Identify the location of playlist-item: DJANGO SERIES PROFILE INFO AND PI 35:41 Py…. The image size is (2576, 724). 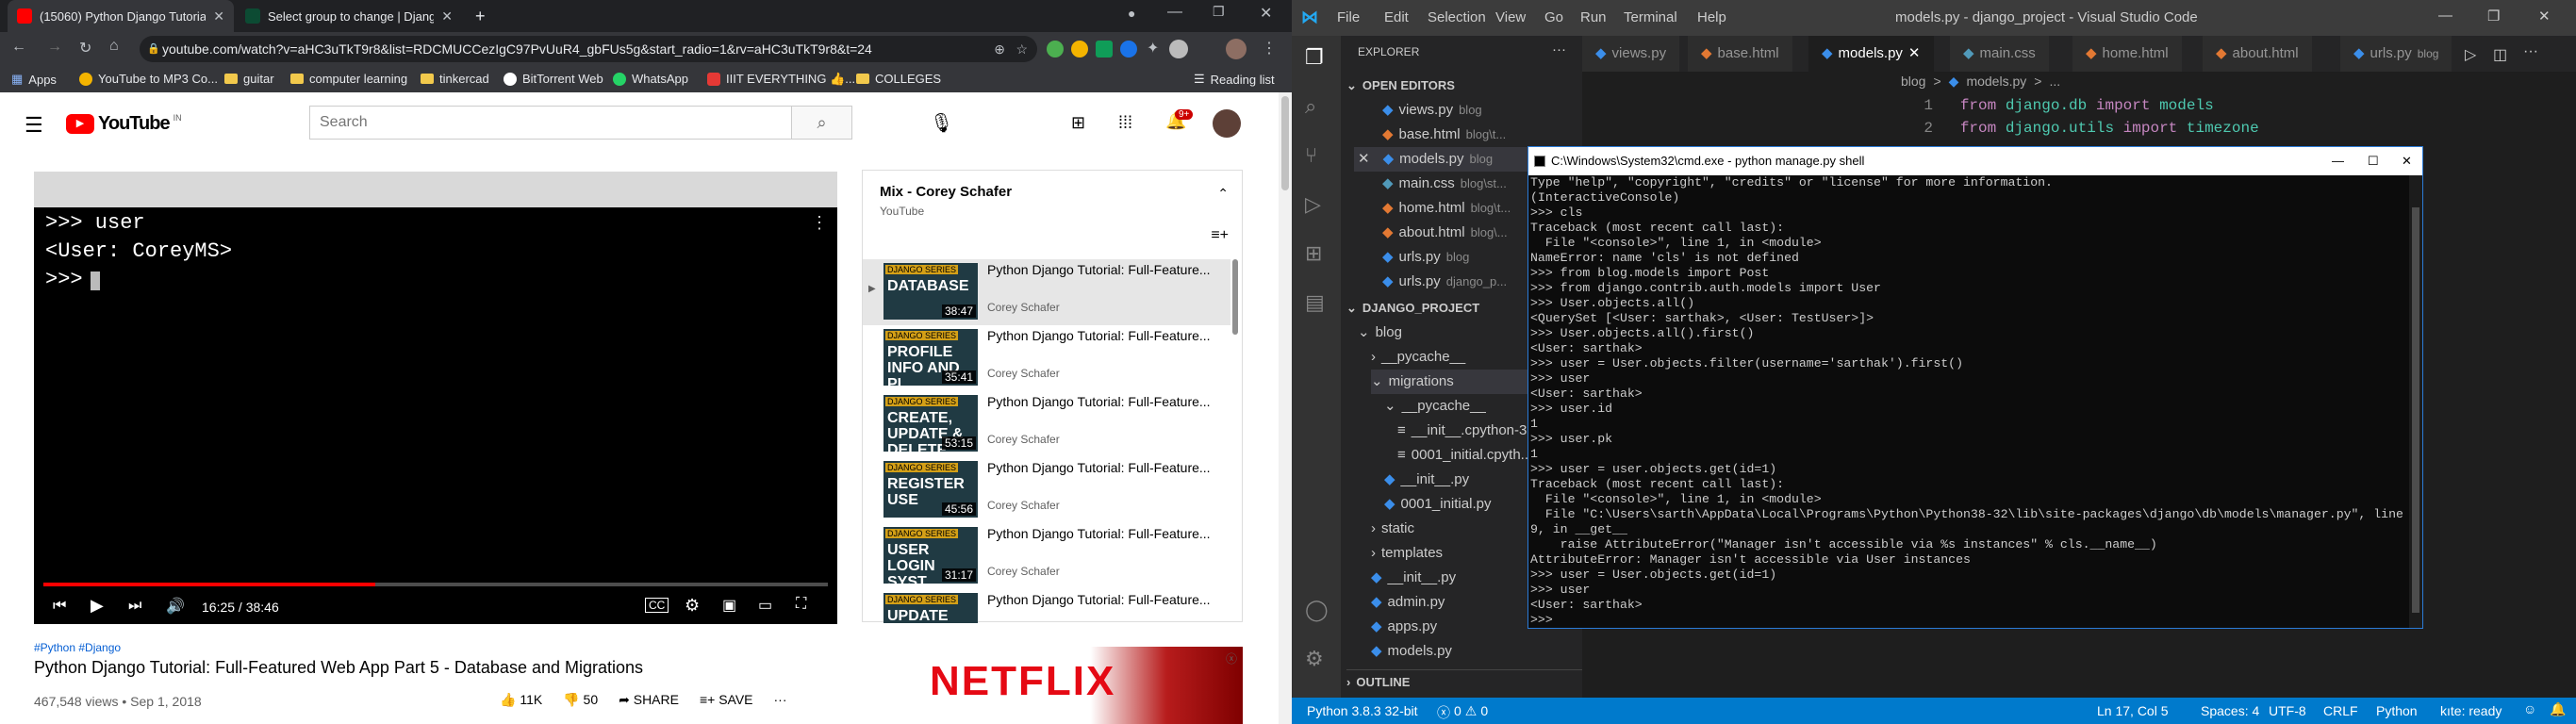
(1046, 358).